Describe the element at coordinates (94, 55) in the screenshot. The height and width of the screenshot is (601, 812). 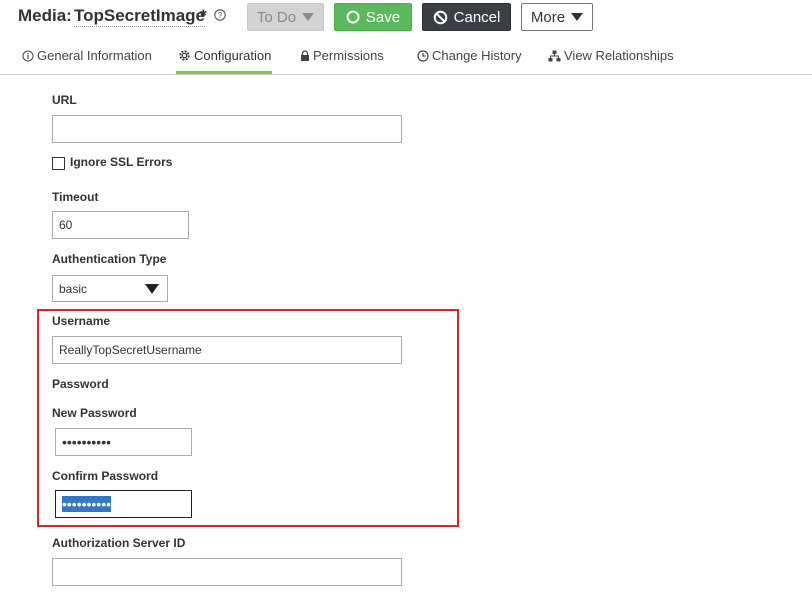
I see `tab-label: General Information` at that location.